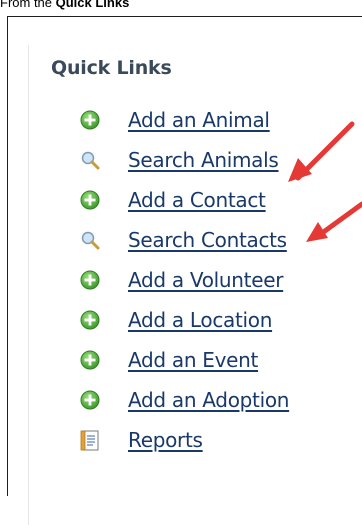 Image resolution: width=362 pixels, height=525 pixels. I want to click on quick-link-add-contact: Add a Contact, so click(184, 200).